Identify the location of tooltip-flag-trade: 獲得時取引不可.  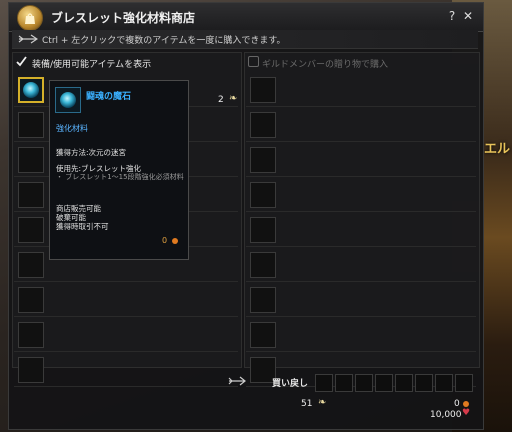
(82, 226).